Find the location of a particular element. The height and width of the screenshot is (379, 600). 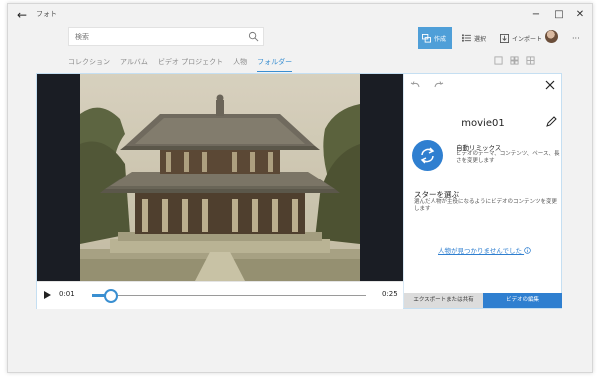

no-people-found-link: 人物が見つかりませんでした is located at coordinates (484, 250).